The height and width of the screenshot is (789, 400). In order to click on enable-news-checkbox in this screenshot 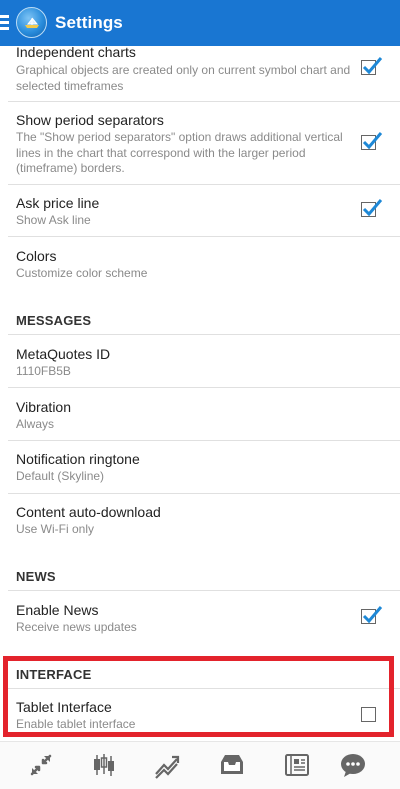, I will do `click(372, 615)`.